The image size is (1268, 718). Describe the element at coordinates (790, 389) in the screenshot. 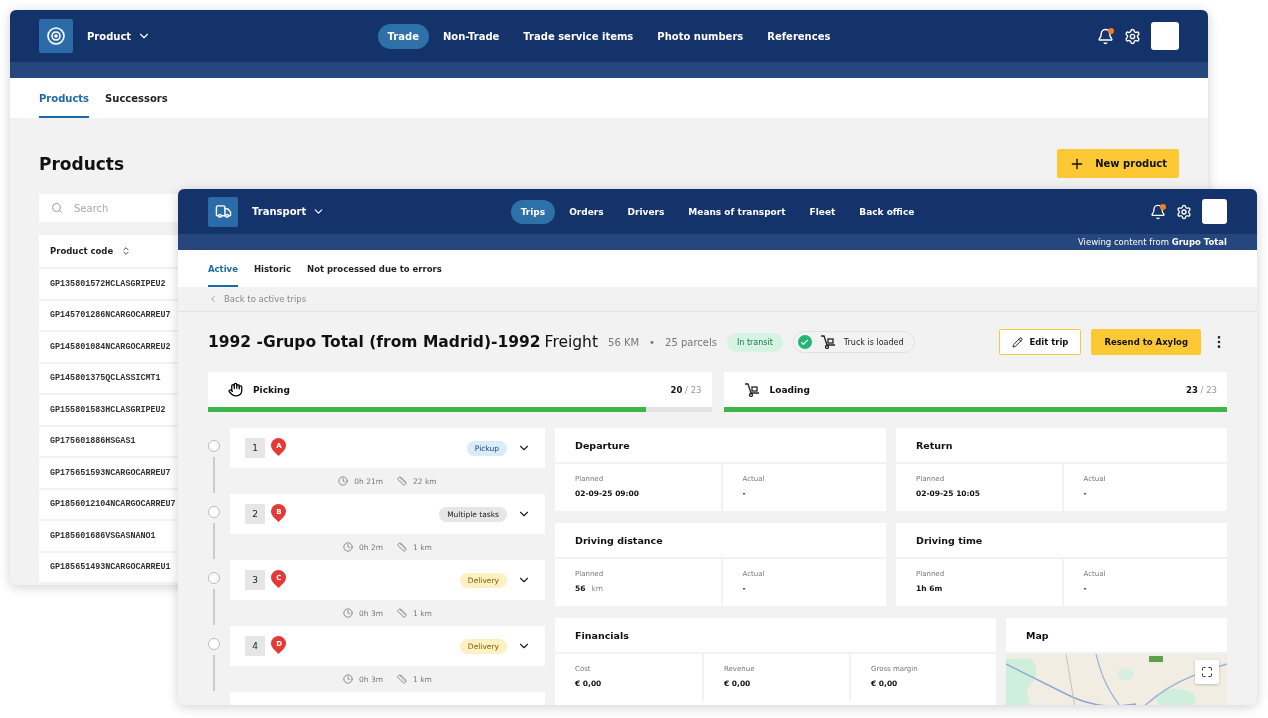

I see `progress-label: Loading` at that location.